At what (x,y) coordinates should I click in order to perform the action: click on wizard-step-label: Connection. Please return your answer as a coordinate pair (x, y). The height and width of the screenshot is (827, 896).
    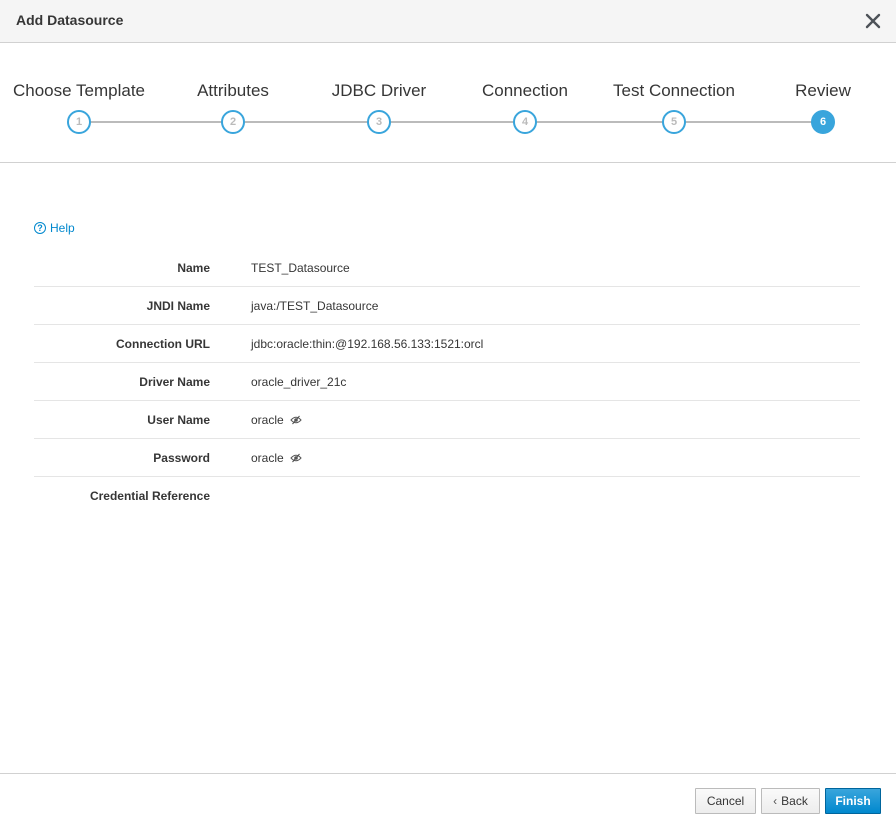
    Looking at the image, I should click on (524, 90).